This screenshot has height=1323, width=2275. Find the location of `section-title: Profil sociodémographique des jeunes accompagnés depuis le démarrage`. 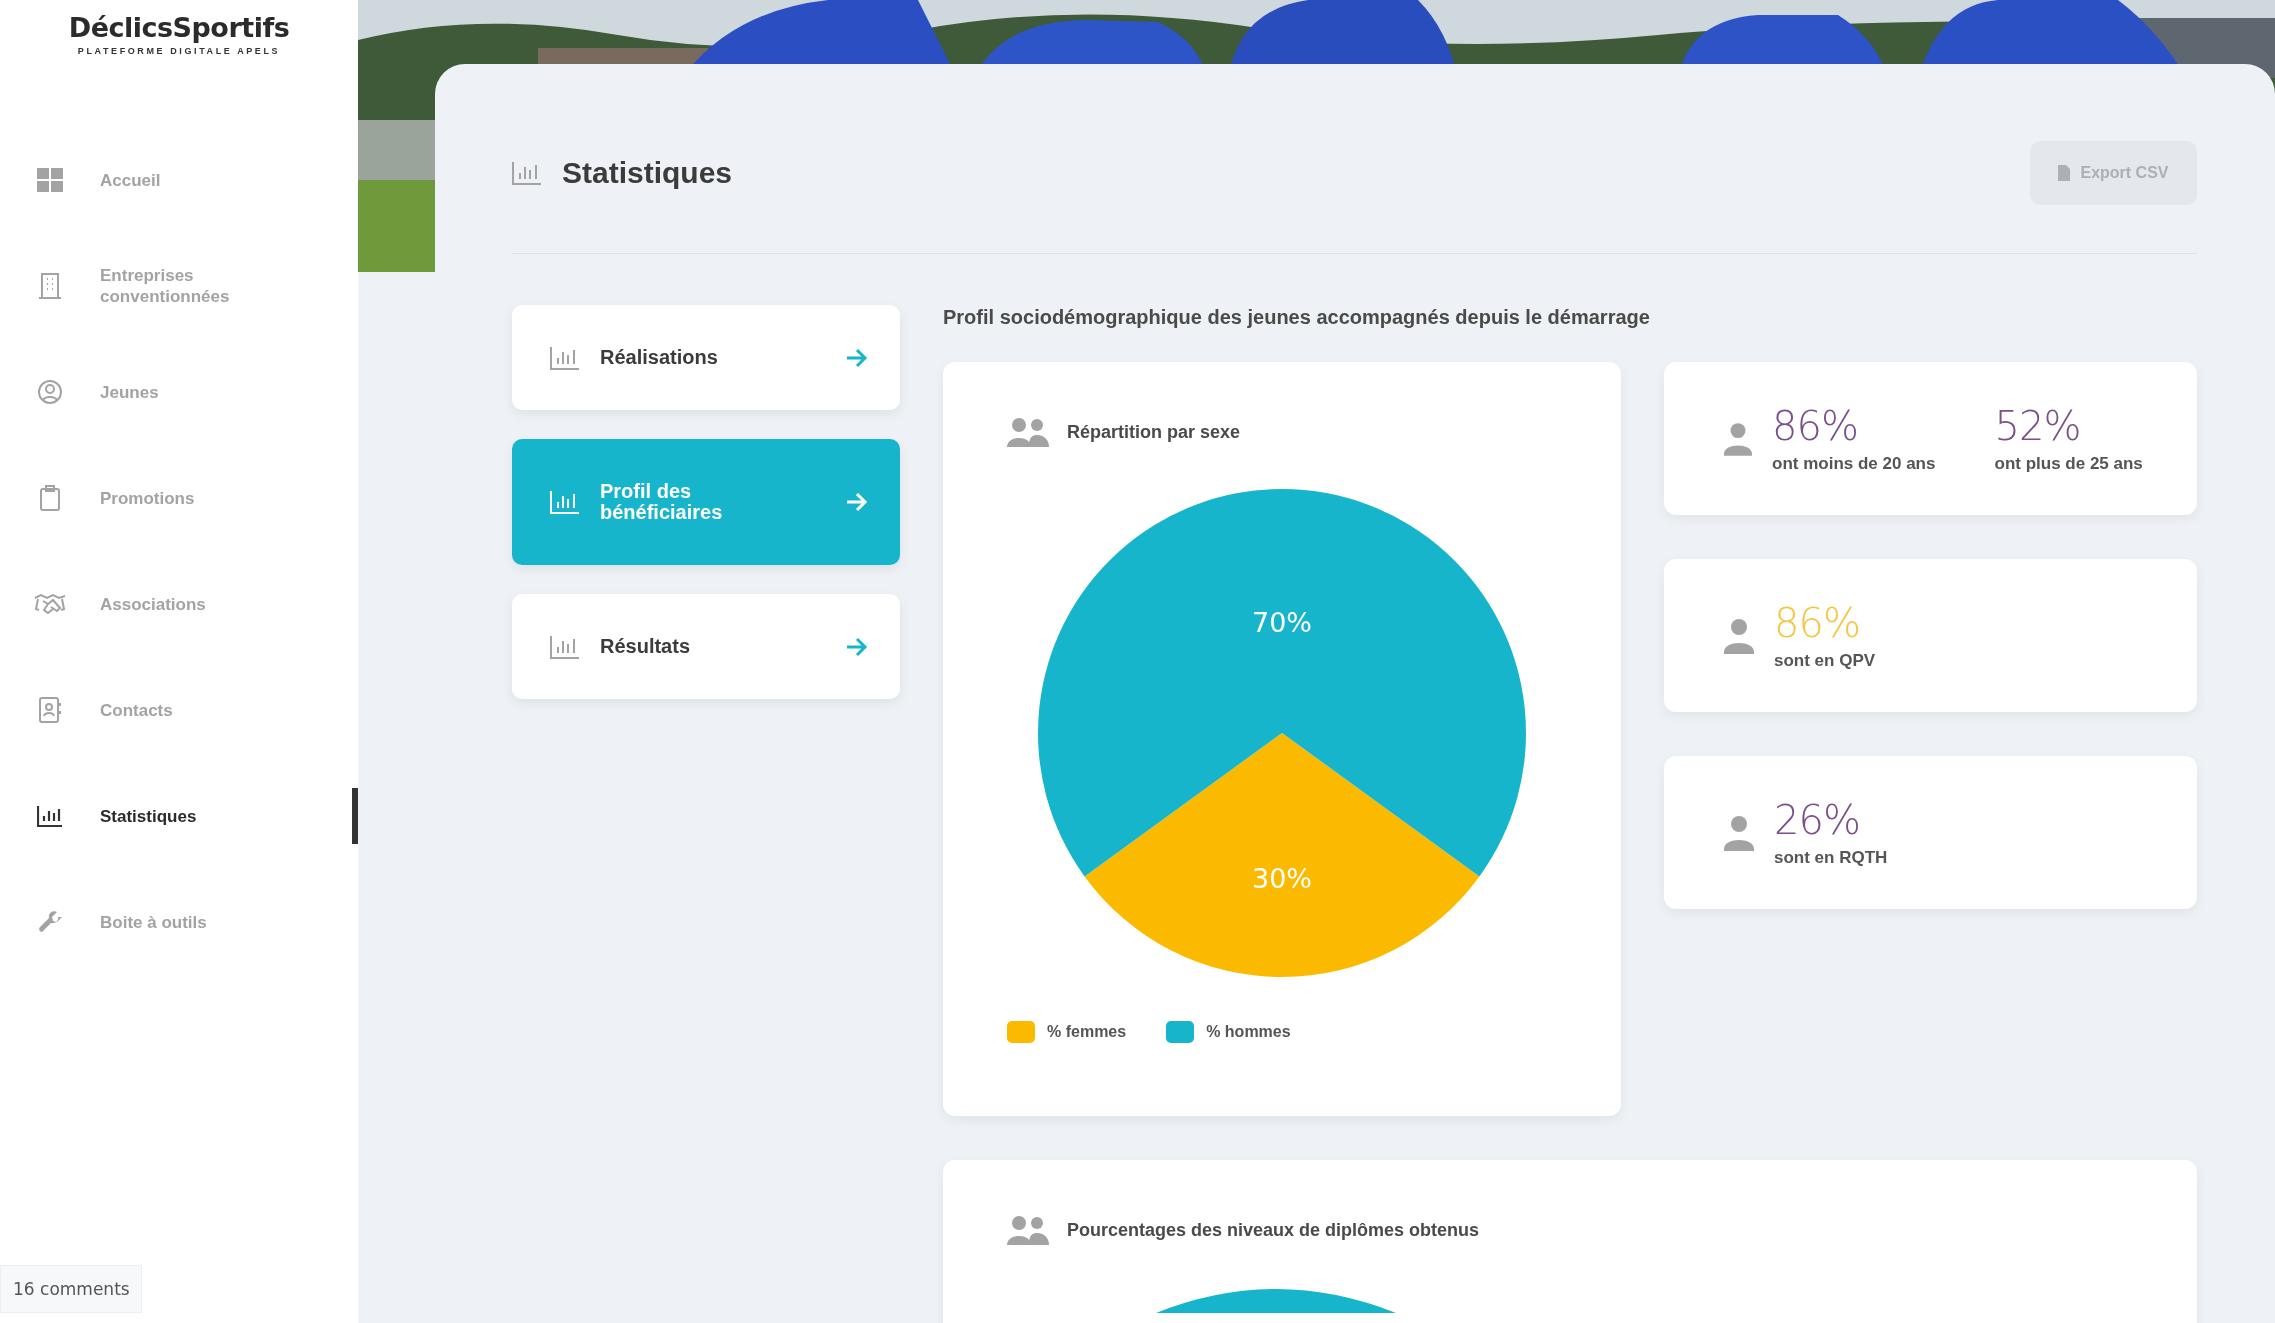

section-title: Profil sociodémographique des jeunes accompagnés depuis le démarrage is located at coordinates (1297, 317).